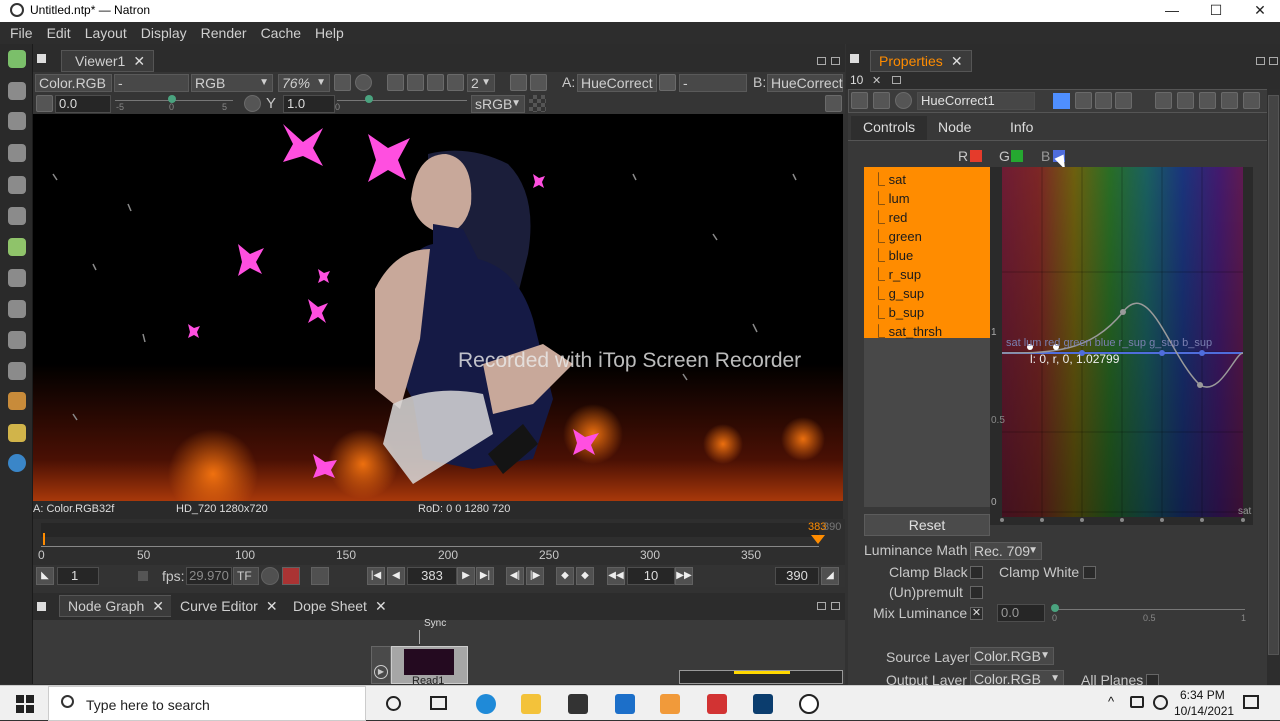 The height and width of the screenshot is (721, 1280). What do you see at coordinates (1055, 608) in the screenshot?
I see `mix-slider-handle` at bounding box center [1055, 608].